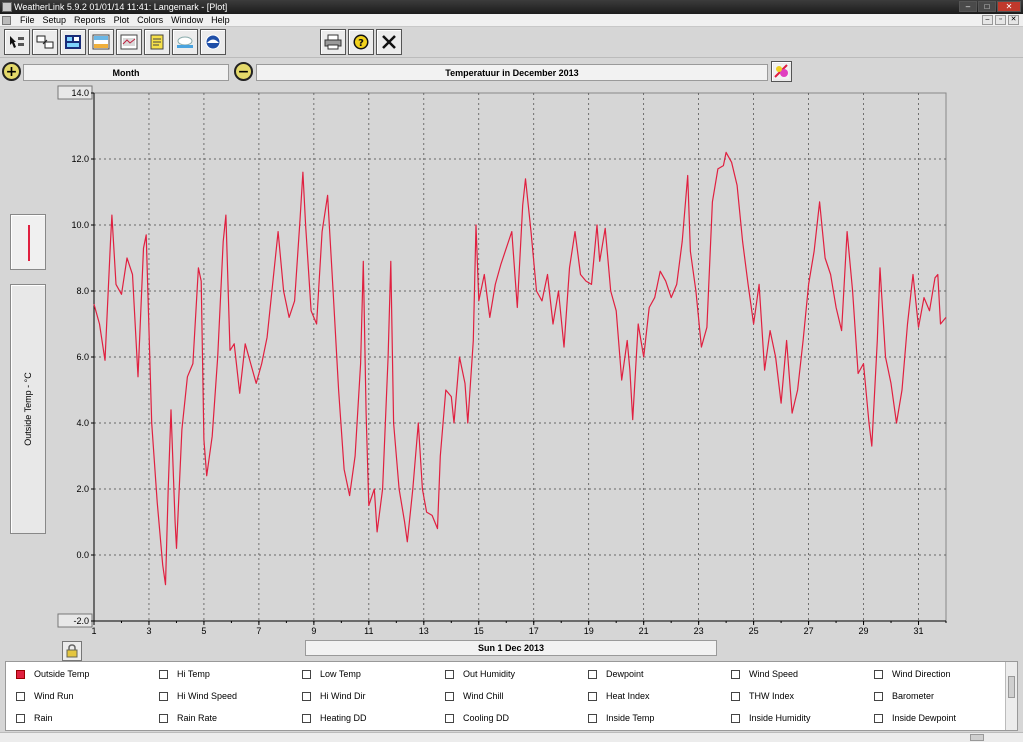 This screenshot has width=1023, height=742. Describe the element at coordinates (213, 42) in the screenshot. I see `noaa-button` at that location.